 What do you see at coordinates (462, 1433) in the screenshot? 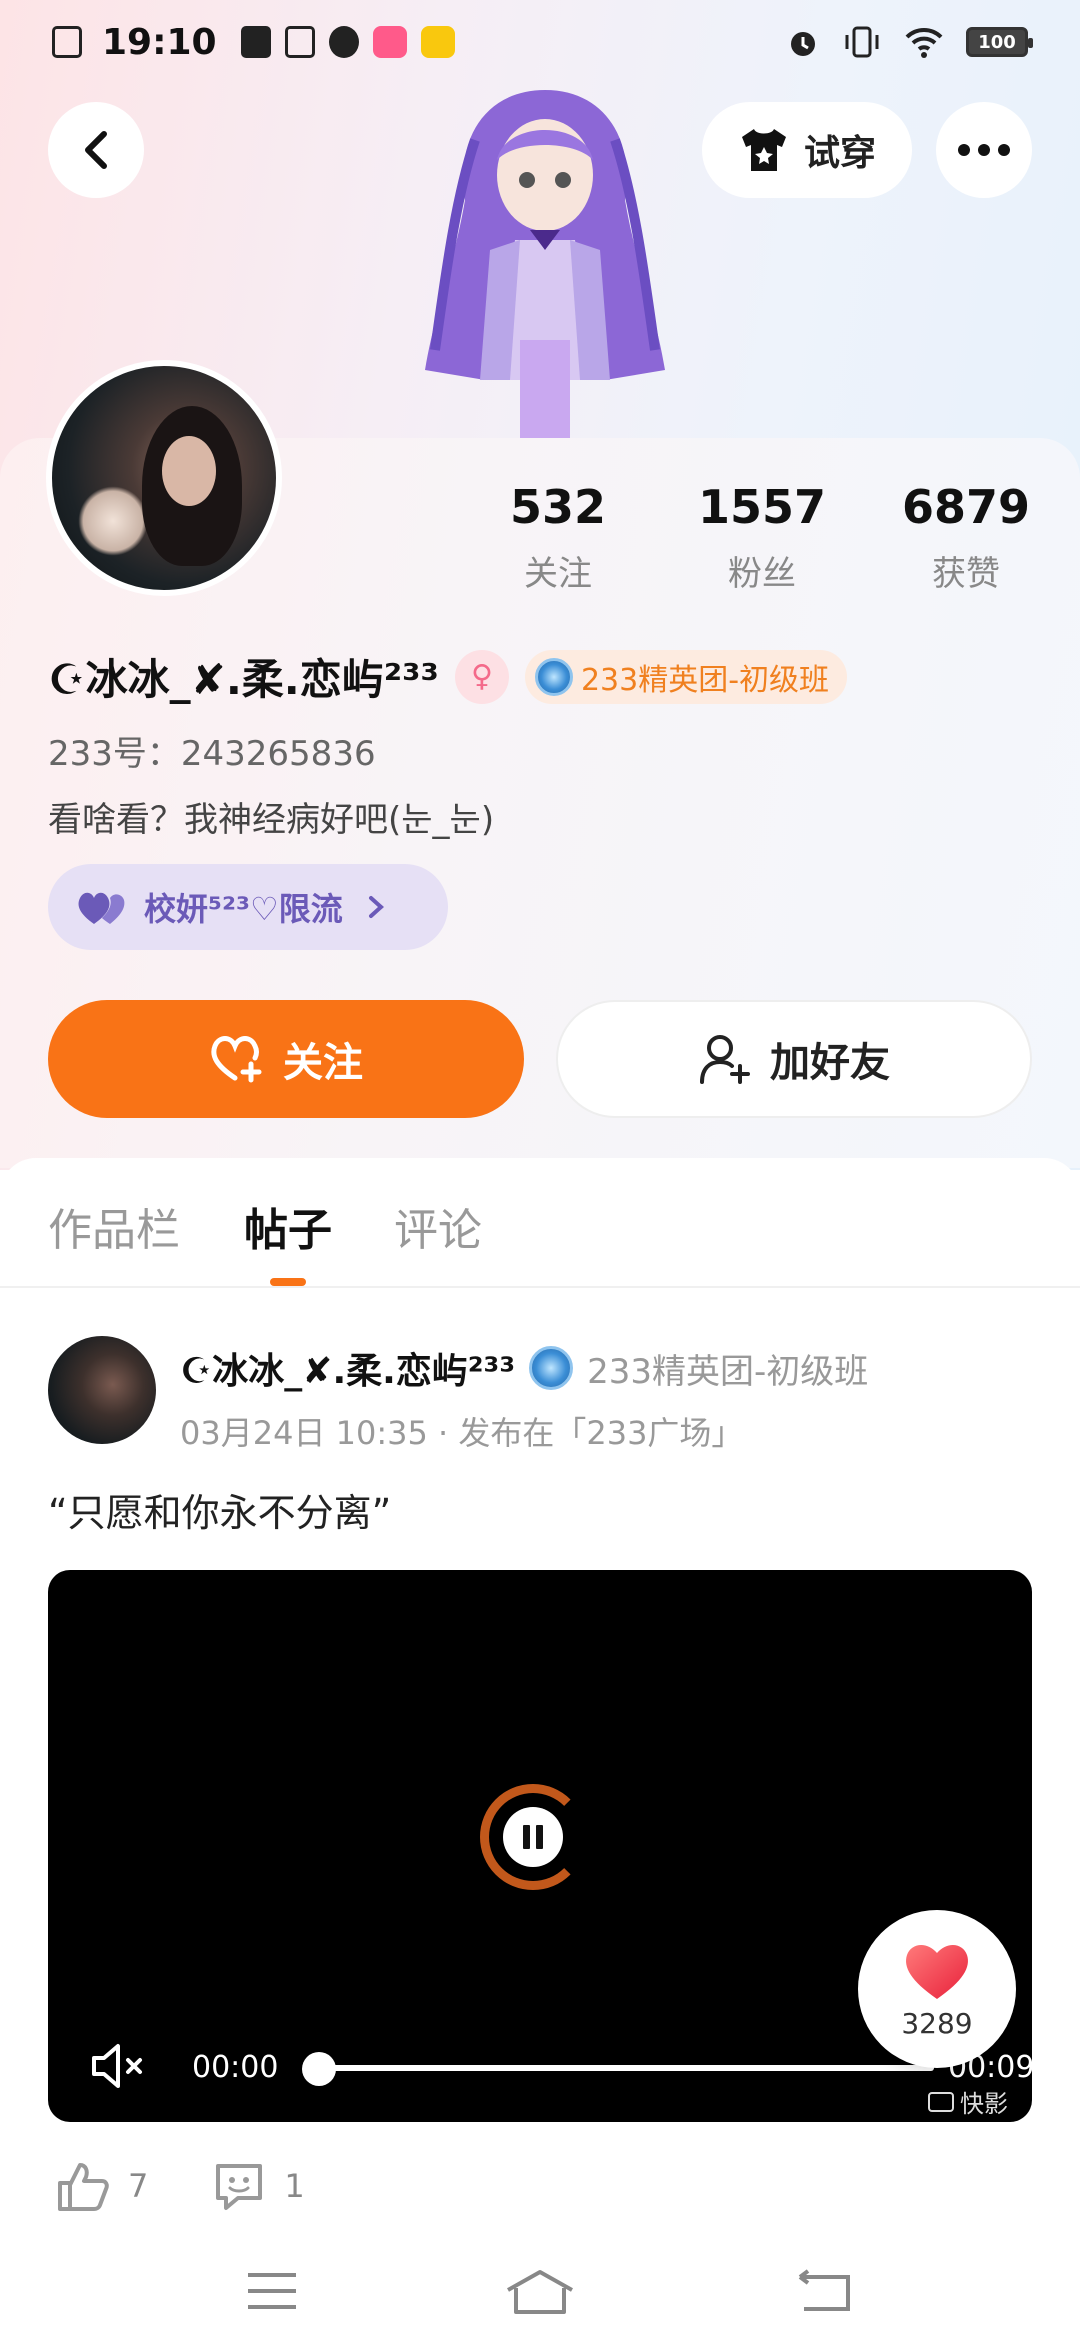
I see `post-meta: 03月24日 10:35 · 发布在「233广场」` at bounding box center [462, 1433].